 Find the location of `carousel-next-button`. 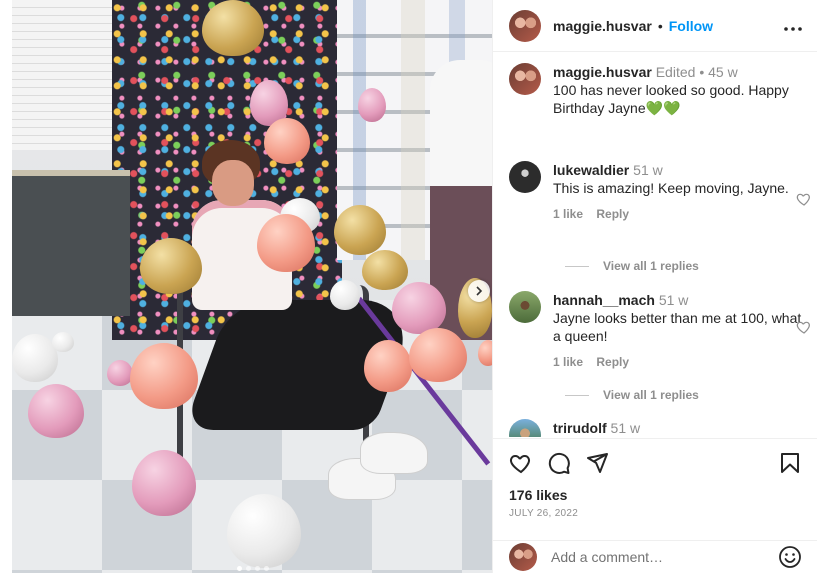

carousel-next-button is located at coordinates (479, 291).